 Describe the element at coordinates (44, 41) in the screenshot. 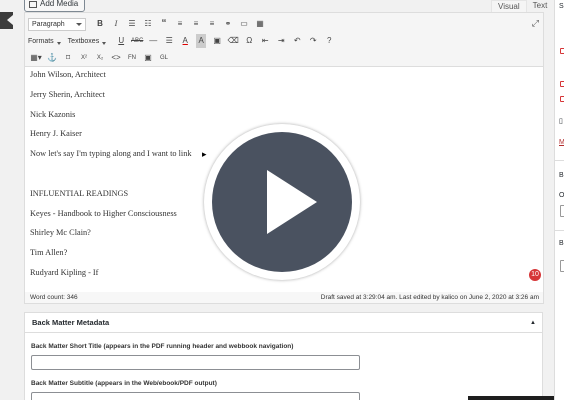

I see `formats-dropdown: Formats` at that location.